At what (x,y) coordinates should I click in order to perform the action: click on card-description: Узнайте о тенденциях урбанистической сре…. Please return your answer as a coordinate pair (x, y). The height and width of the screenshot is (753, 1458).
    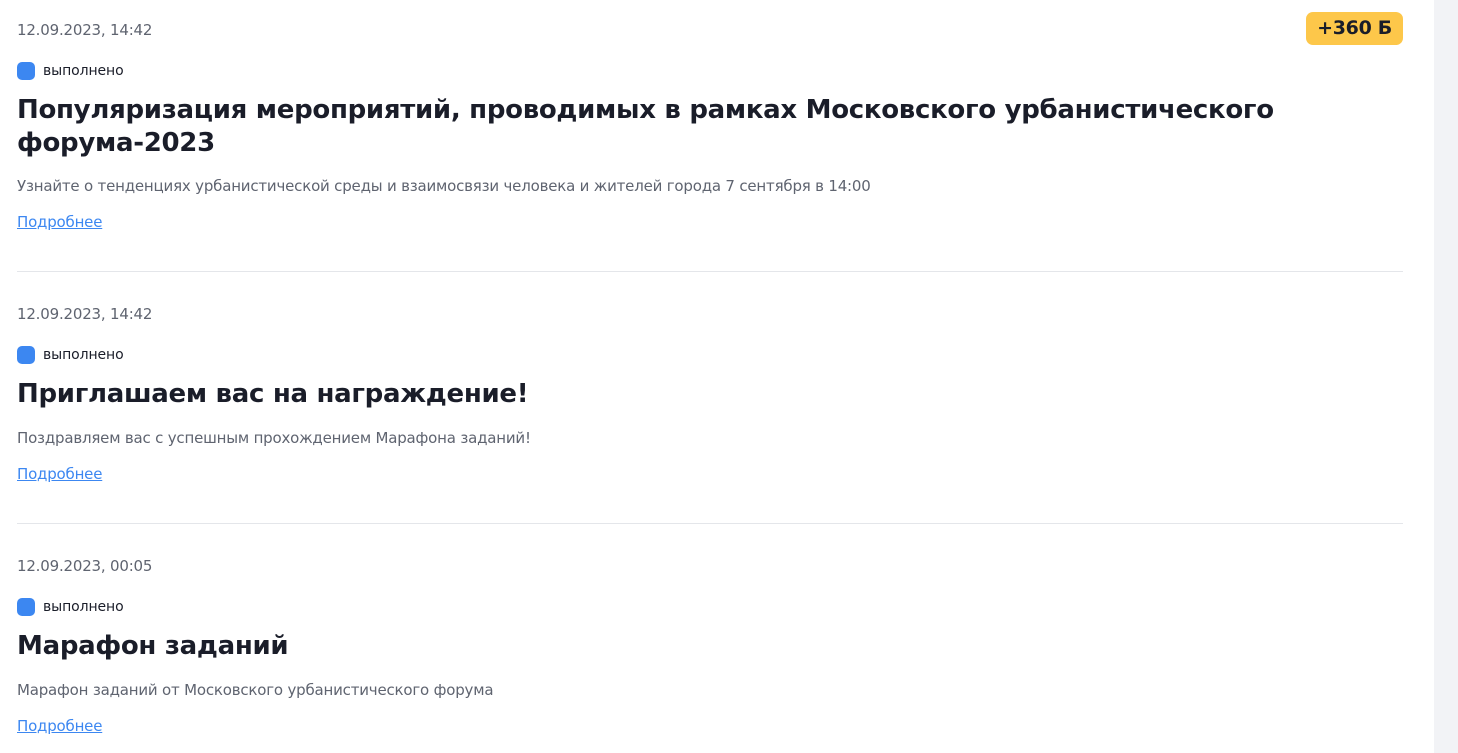
    Looking at the image, I should click on (444, 186).